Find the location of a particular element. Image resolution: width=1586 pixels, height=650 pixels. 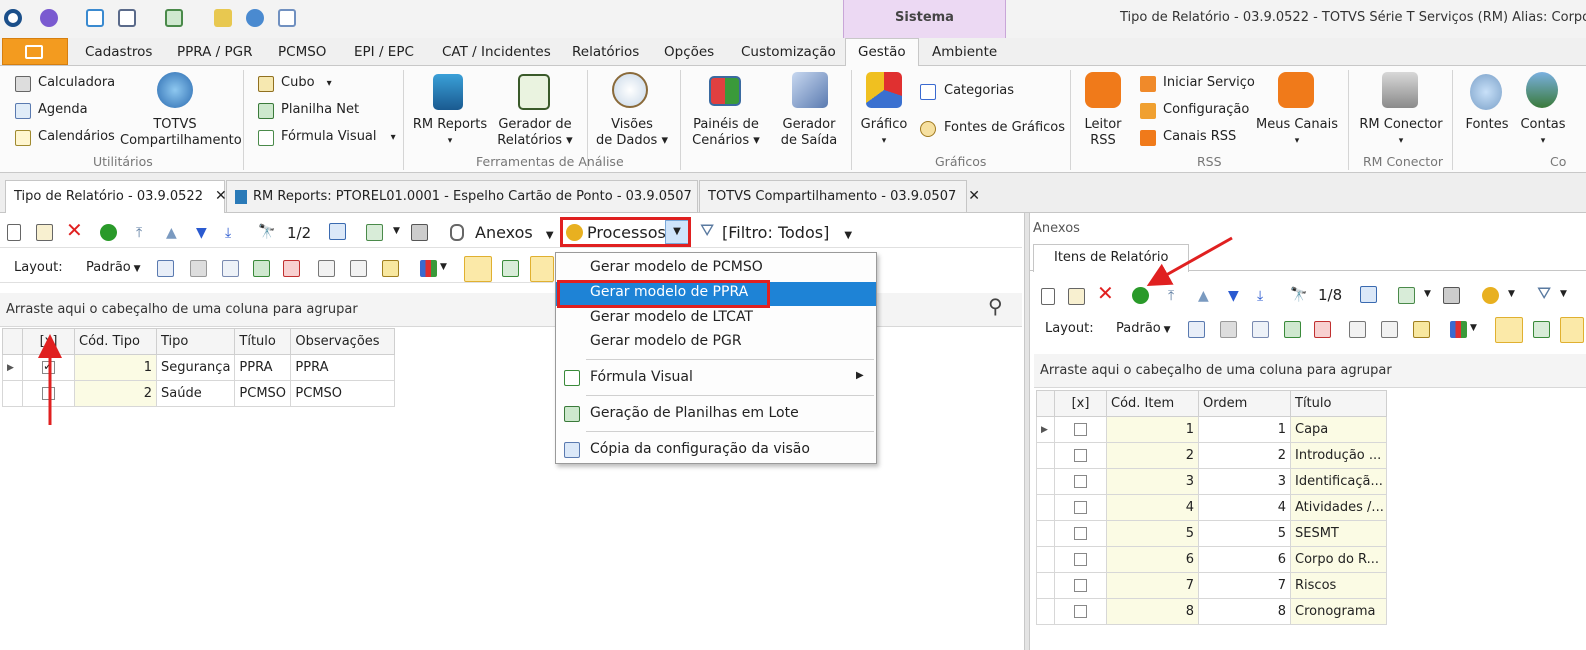

tab-epi-epc: EPI / EPC is located at coordinates (384, 52).